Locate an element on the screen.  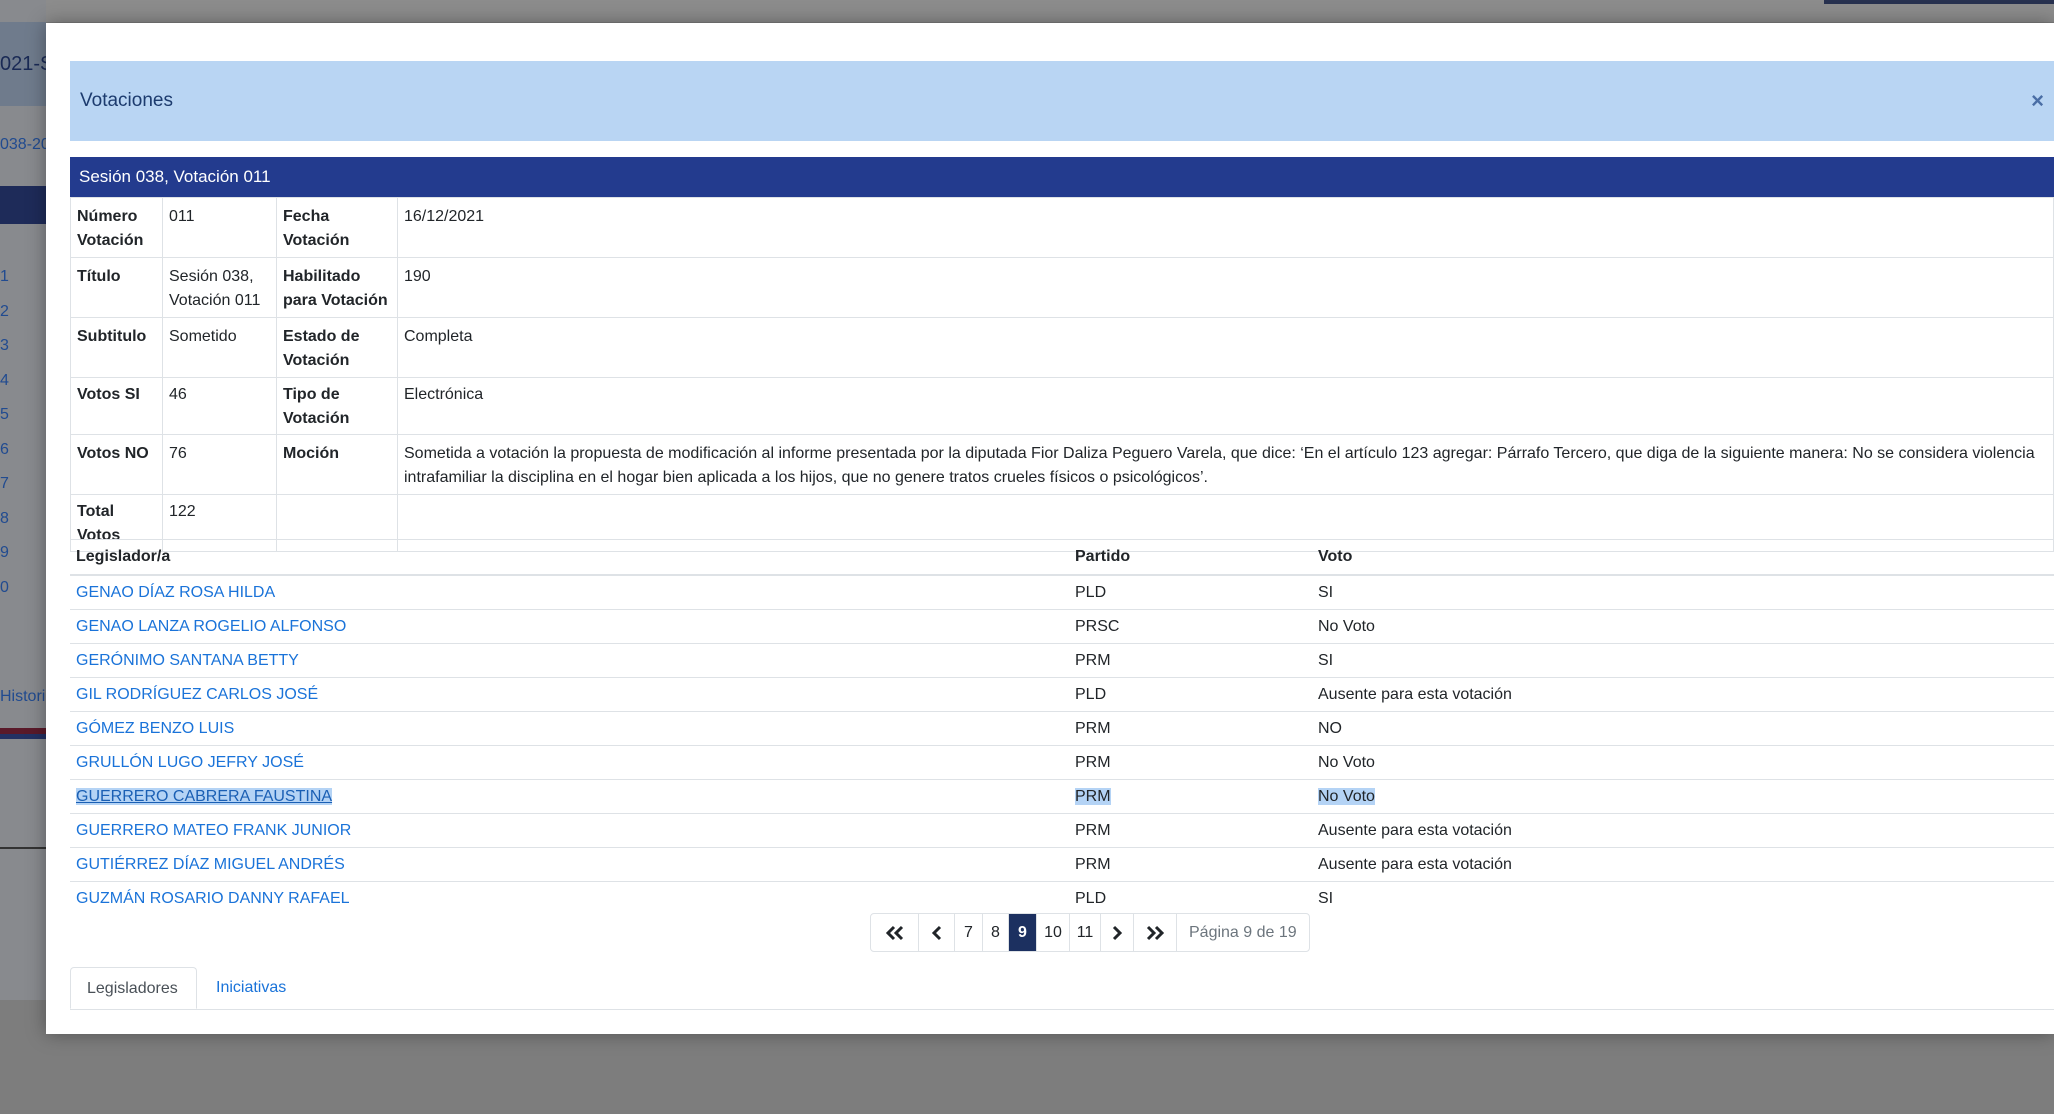
background-subtitle: 038-20 is located at coordinates (23, 144).